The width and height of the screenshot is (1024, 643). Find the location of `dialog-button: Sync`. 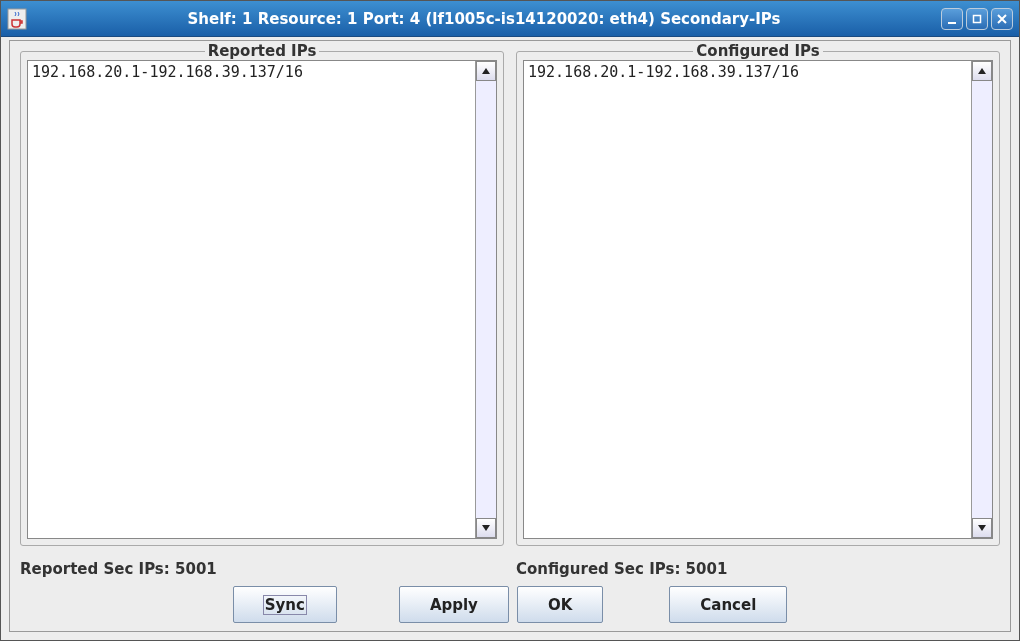

dialog-button: Sync is located at coordinates (284, 604).